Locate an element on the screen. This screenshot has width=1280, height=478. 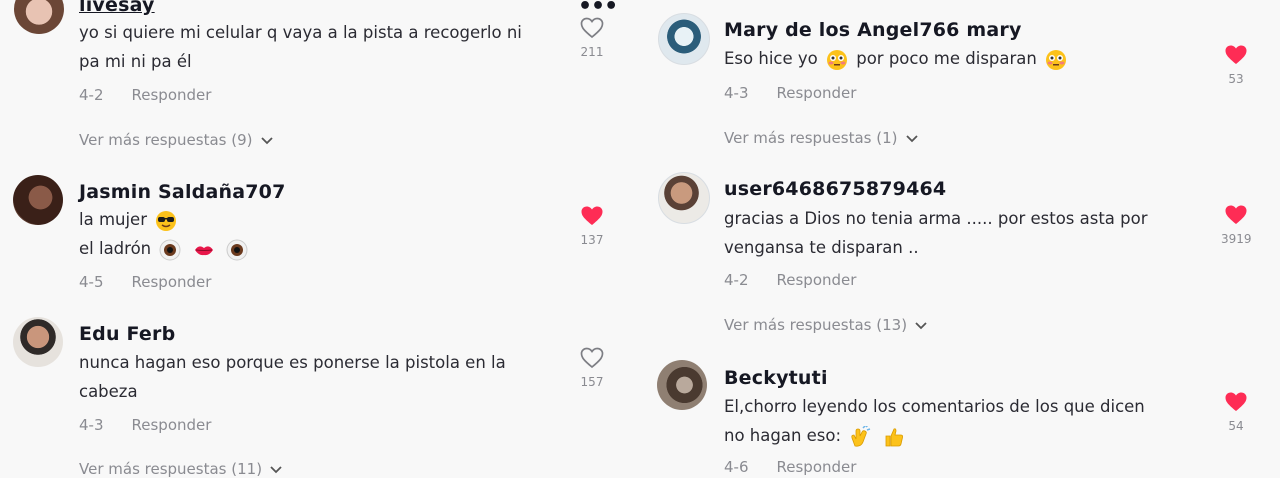
comment-text: el ladrón is located at coordinates (115, 248).